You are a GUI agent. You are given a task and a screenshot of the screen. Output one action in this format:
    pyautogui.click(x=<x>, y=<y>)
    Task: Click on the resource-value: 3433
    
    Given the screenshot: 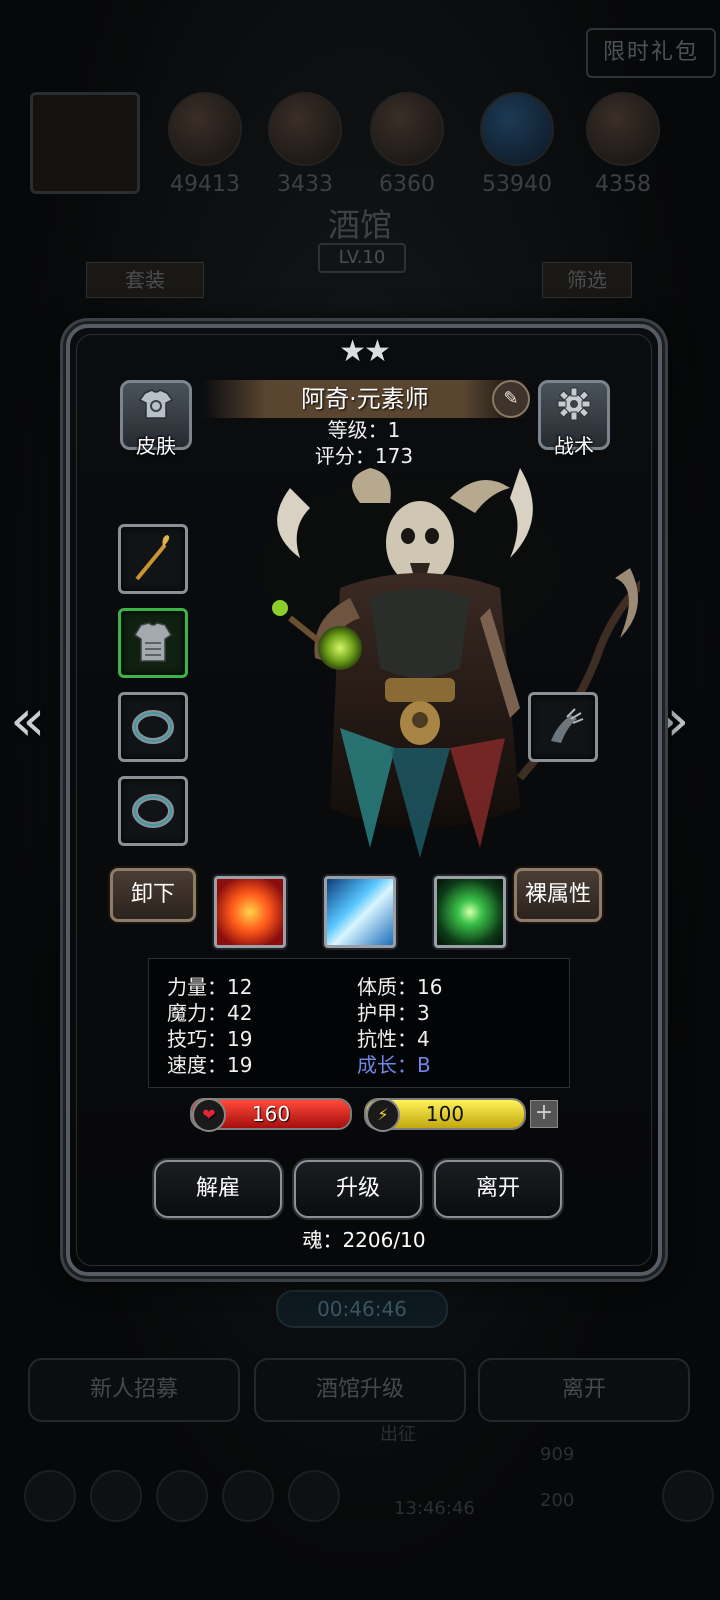 What is the action you would take?
    pyautogui.click(x=305, y=184)
    